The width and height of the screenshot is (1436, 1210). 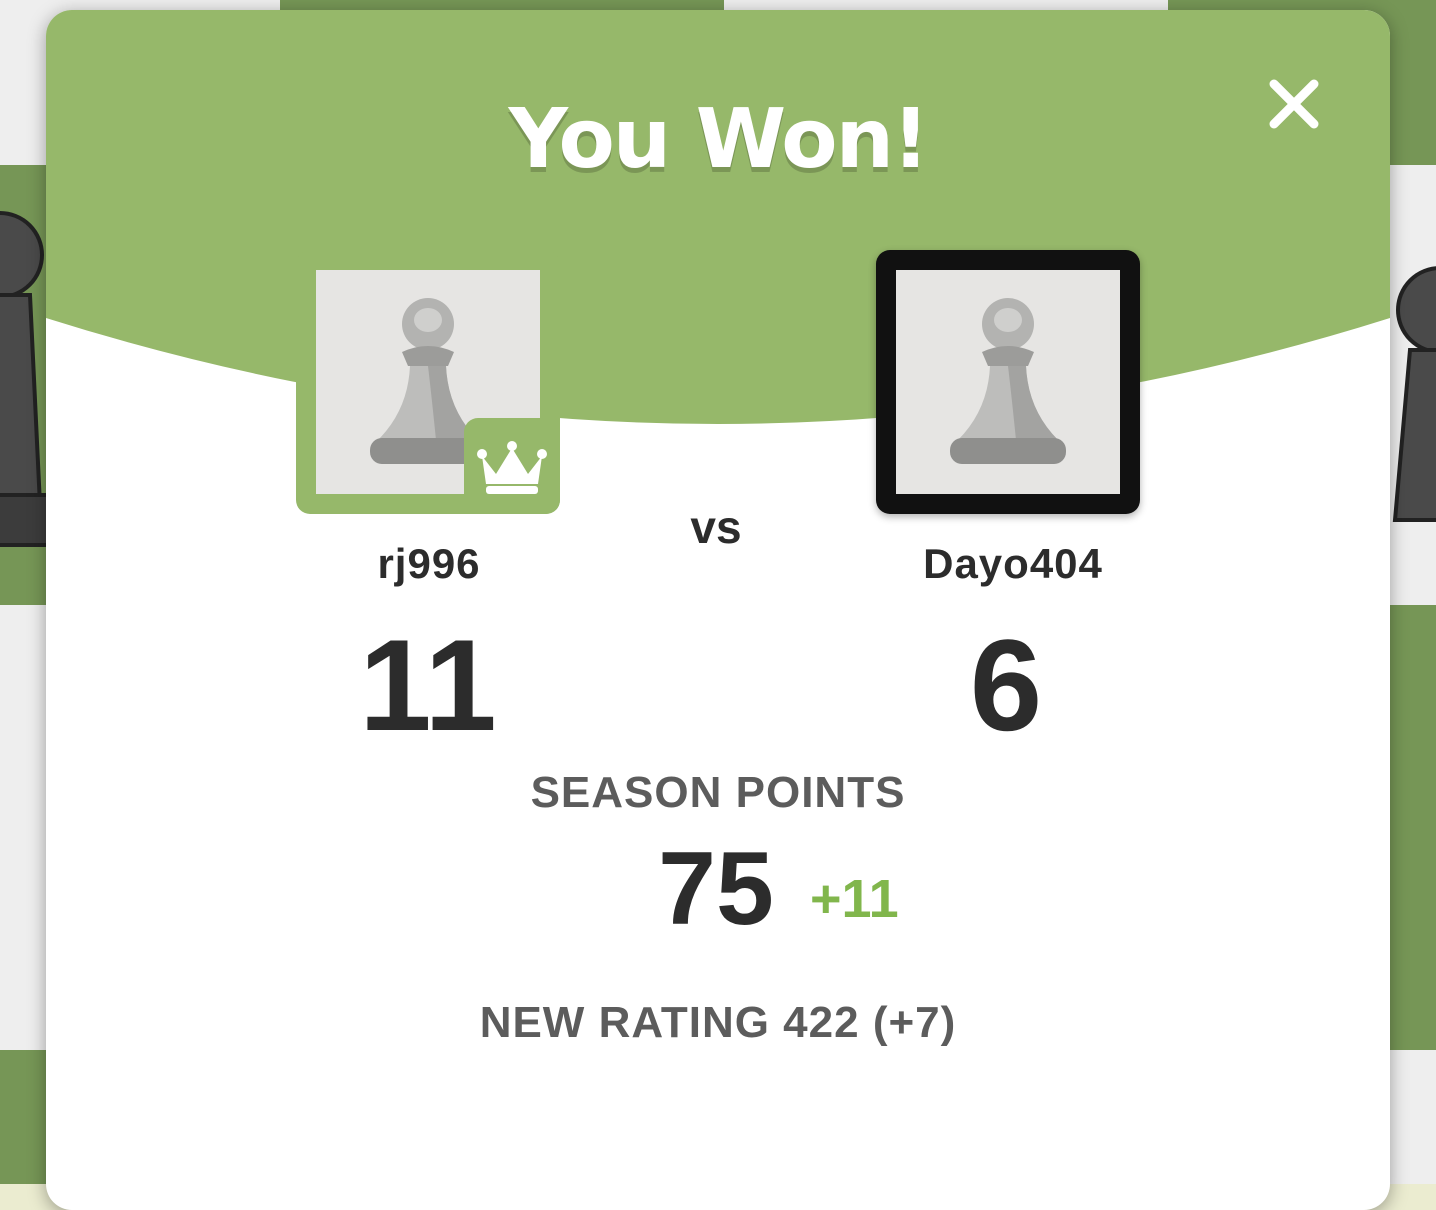 What do you see at coordinates (718, 1022) in the screenshot?
I see `new-rating: NEW RATING 422 (+7)` at bounding box center [718, 1022].